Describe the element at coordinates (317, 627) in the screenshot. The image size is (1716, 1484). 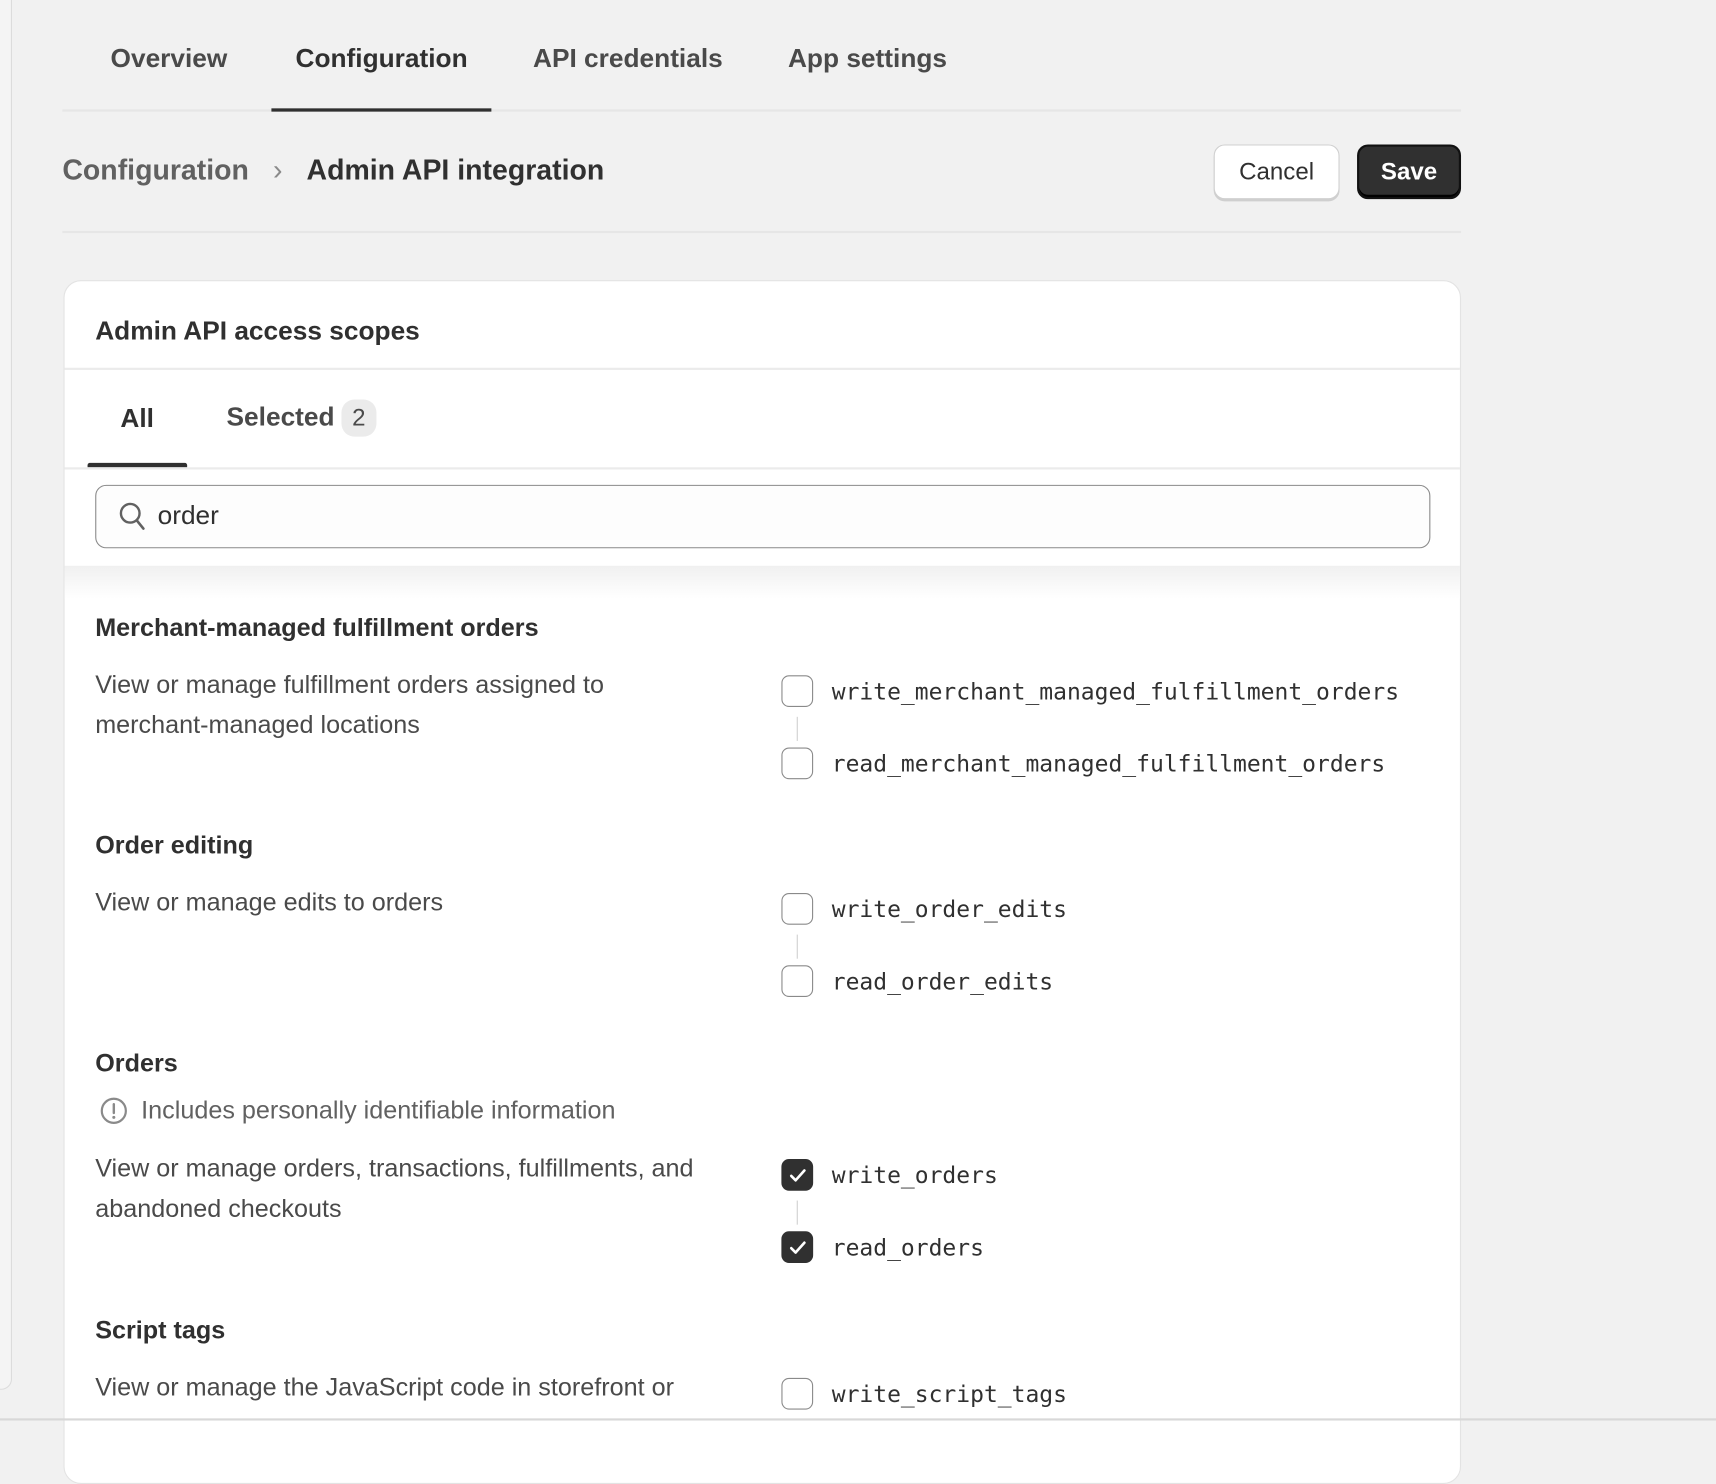
I see `section-title: Merchant-managed fulfillment orders` at that location.